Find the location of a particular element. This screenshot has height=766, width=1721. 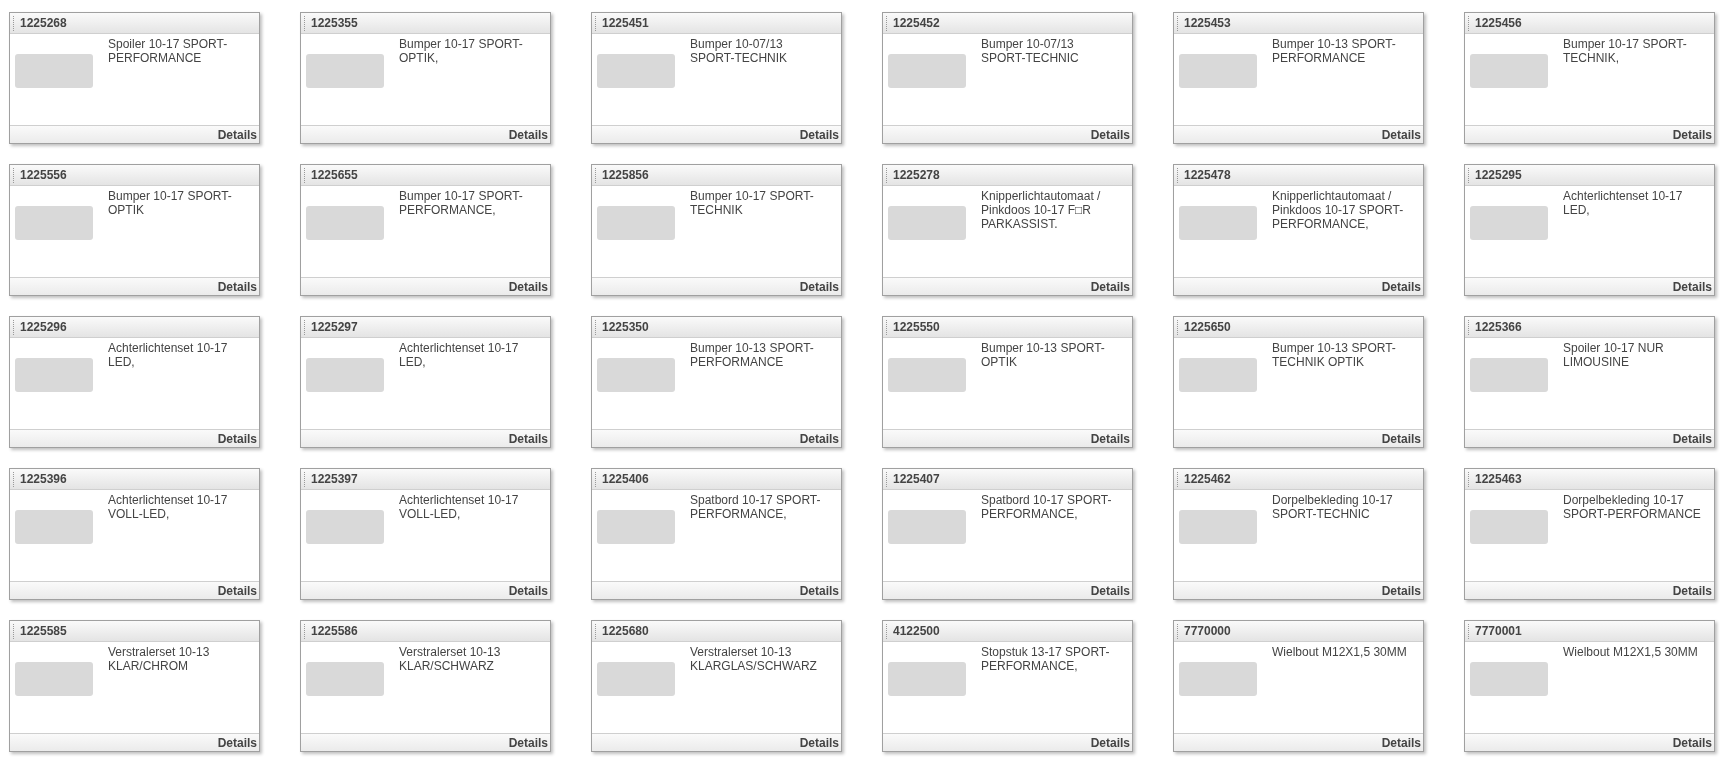

product-description: Knipperlichtautomaat / Pinkdoos 10-17 F□R PARKASSIST. is located at coordinates (1041, 210).